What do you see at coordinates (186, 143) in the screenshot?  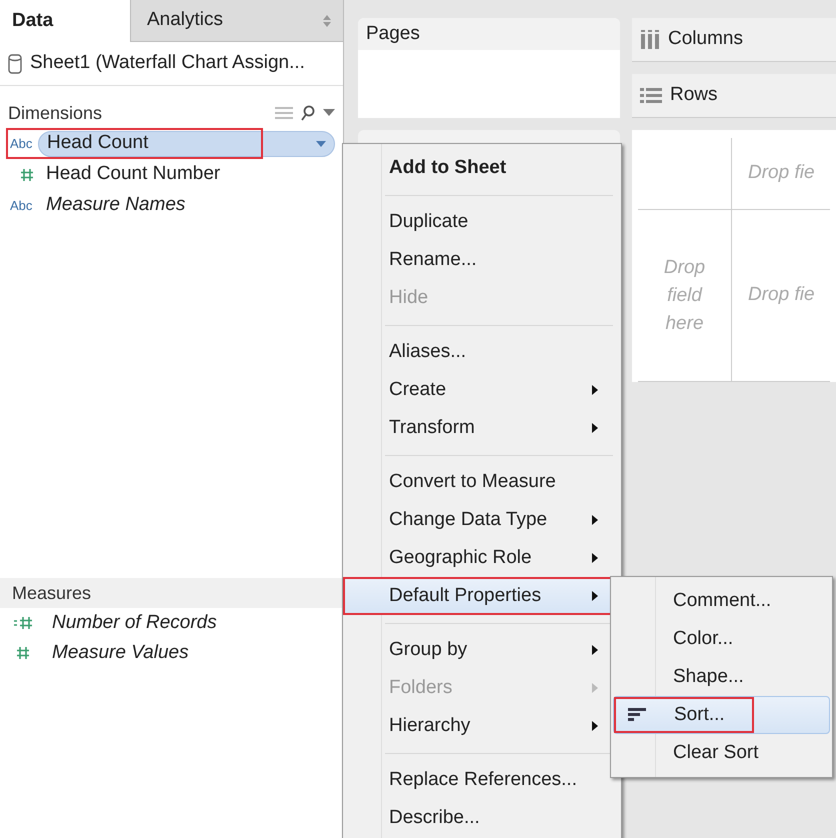 I see `field-pill: Head Count` at bounding box center [186, 143].